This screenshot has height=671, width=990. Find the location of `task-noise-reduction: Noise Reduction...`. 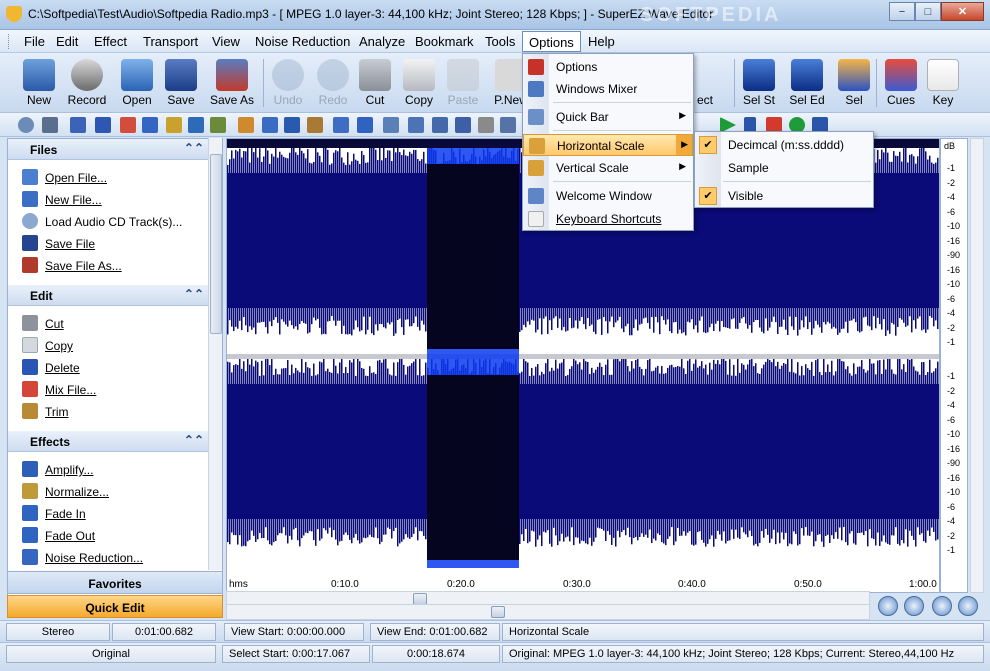

task-noise-reduction: Noise Reduction... is located at coordinates (115, 557).